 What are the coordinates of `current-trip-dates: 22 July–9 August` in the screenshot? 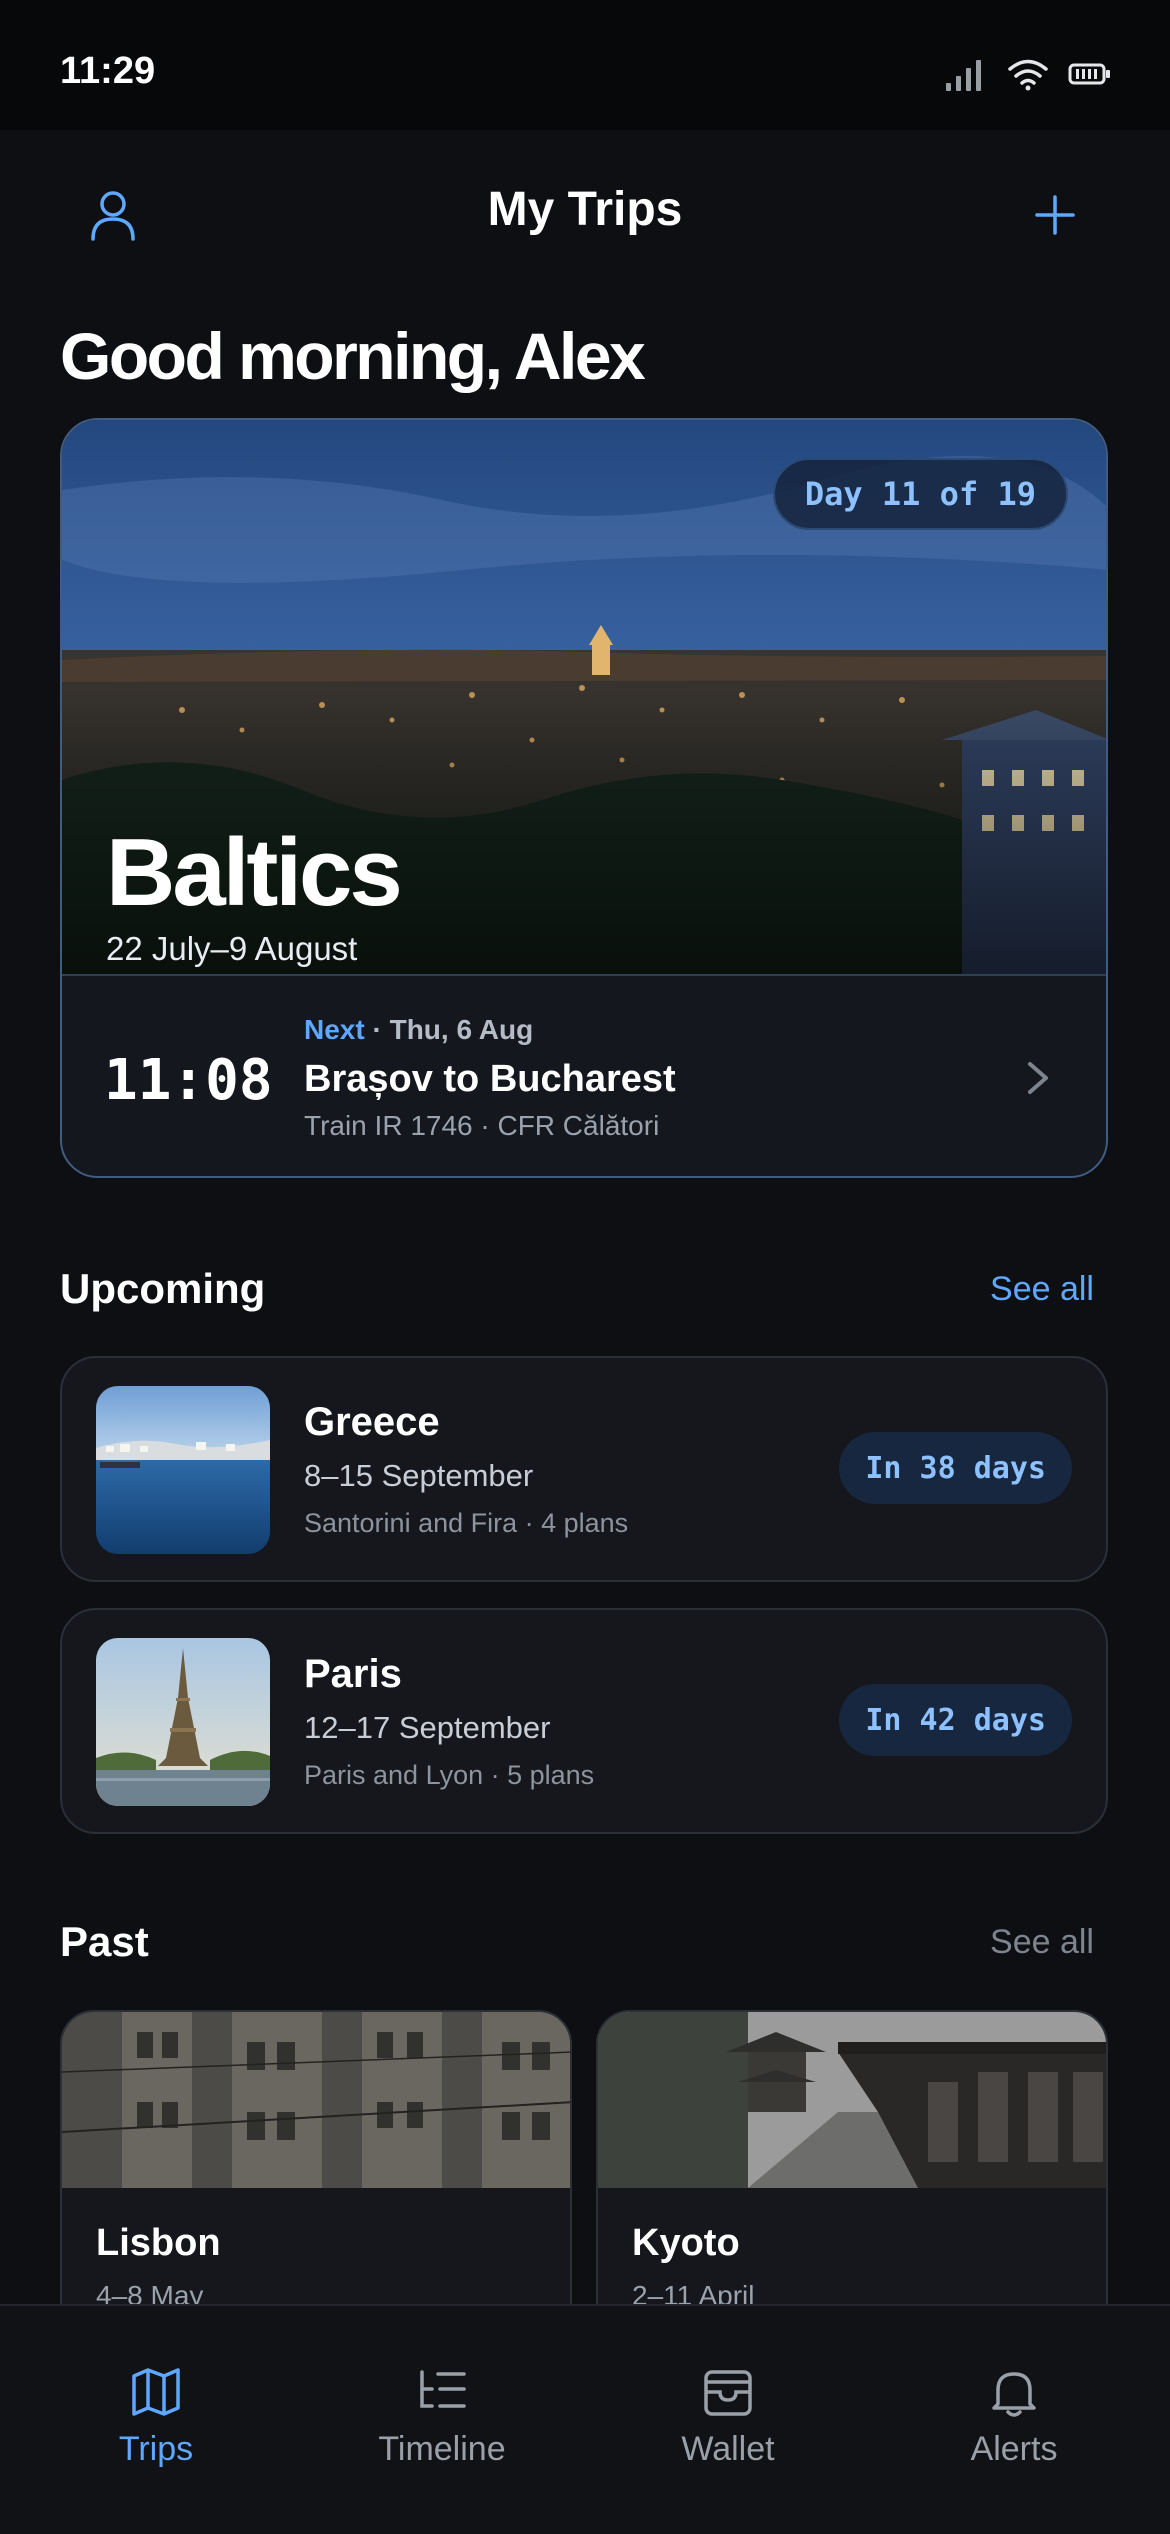 It's located at (232, 948).